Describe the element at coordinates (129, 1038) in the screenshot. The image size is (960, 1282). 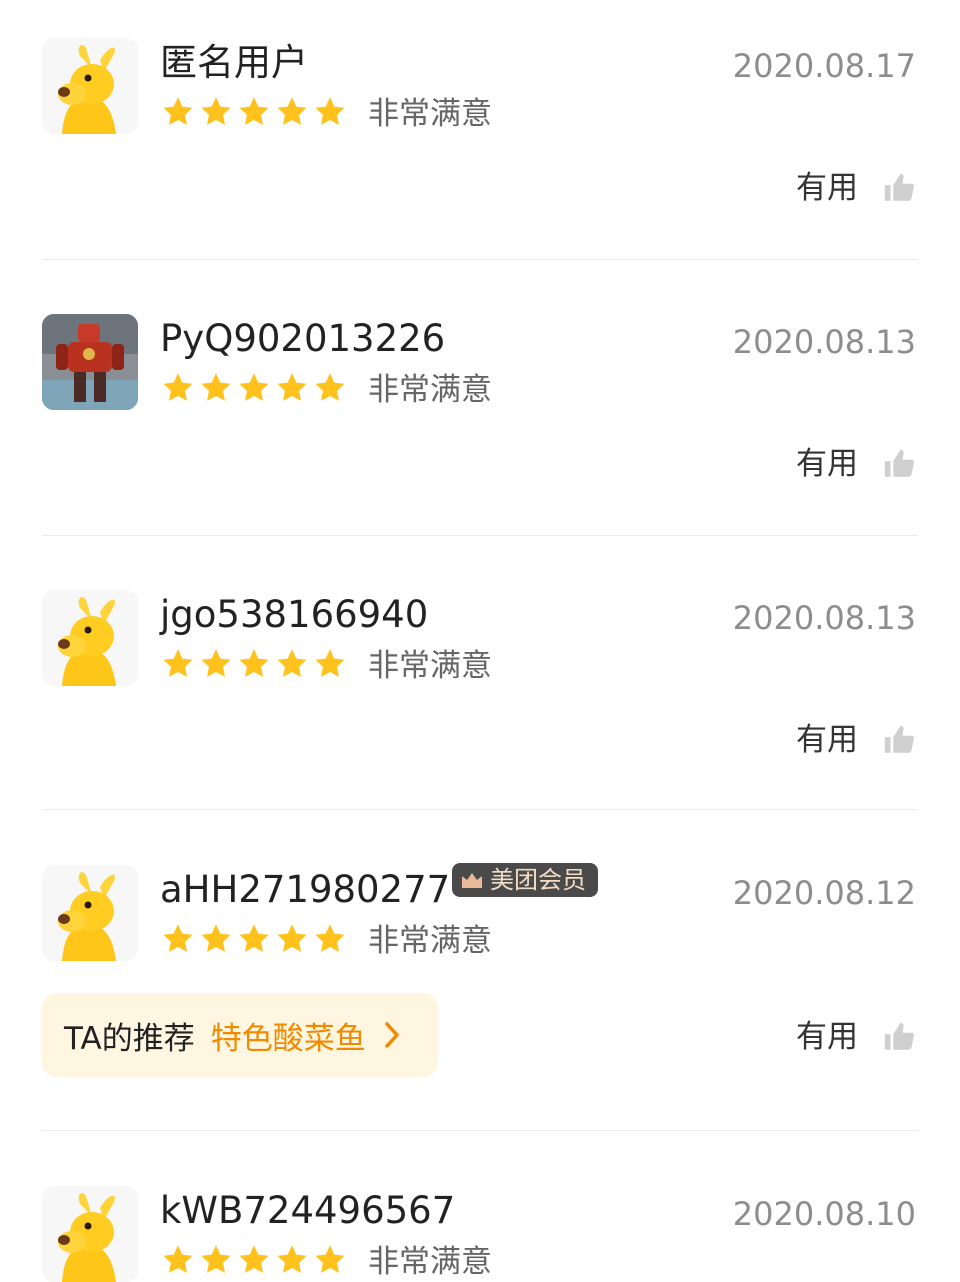
I see `recommendation-label: TA的推荐` at that location.